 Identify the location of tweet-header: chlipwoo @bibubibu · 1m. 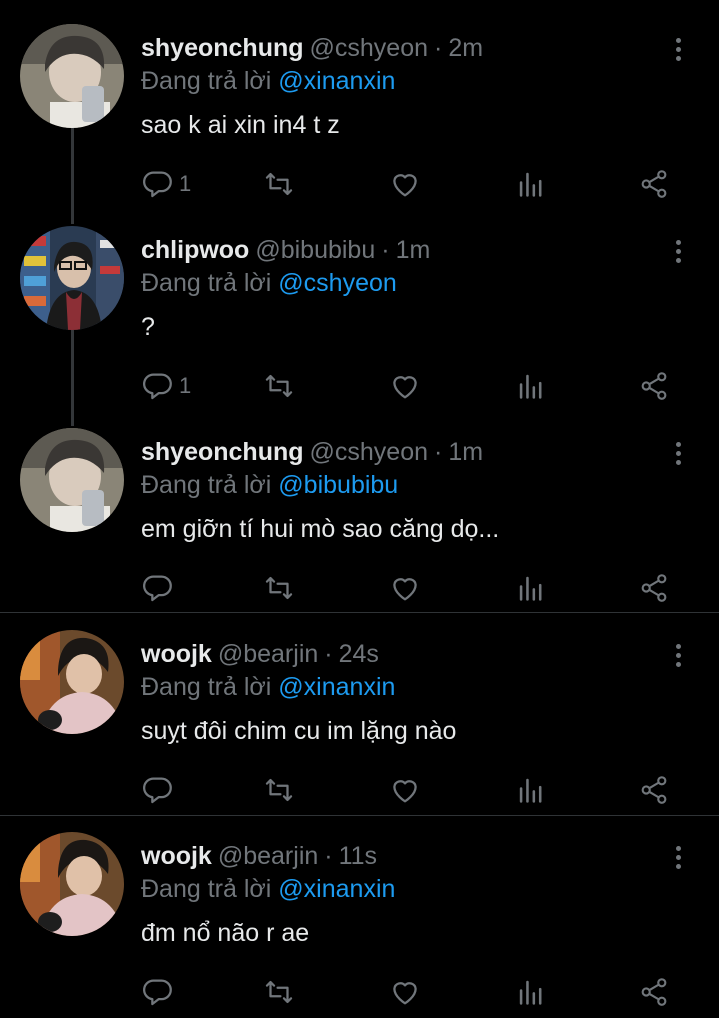
(285, 250).